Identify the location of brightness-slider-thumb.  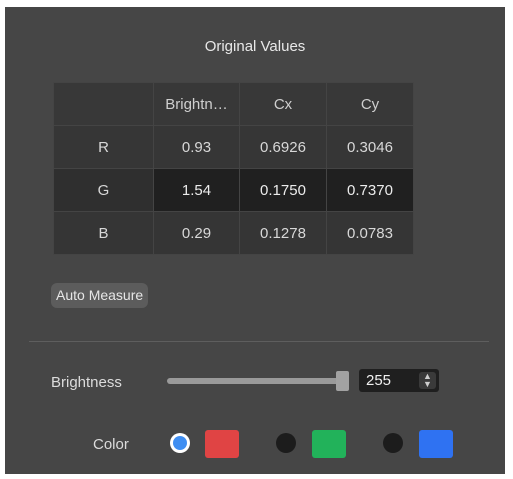
(342, 381).